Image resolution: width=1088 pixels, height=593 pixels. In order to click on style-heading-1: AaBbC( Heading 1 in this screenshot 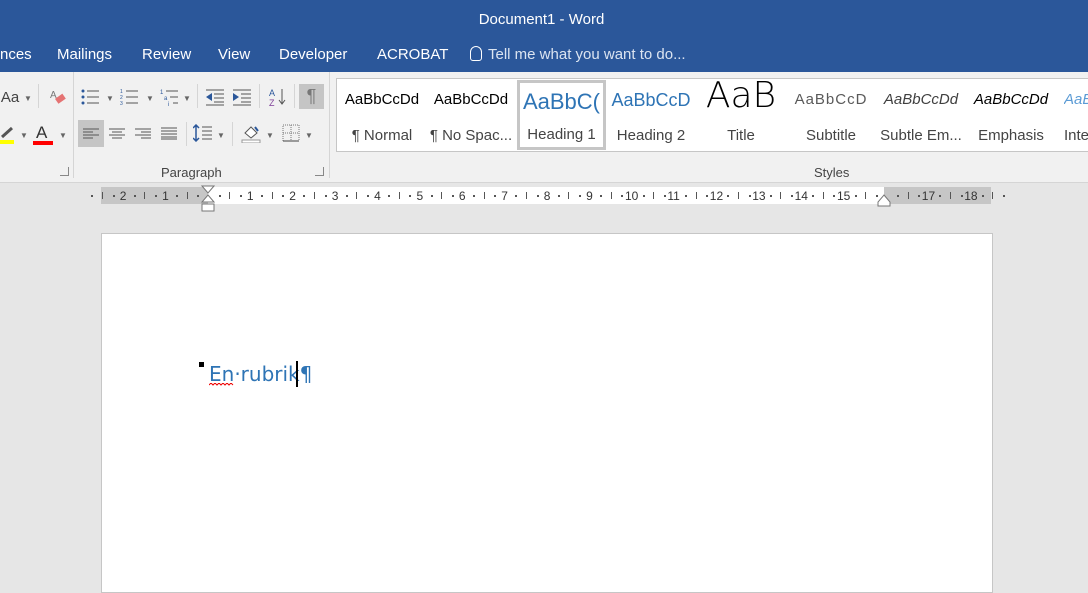, I will do `click(561, 115)`.